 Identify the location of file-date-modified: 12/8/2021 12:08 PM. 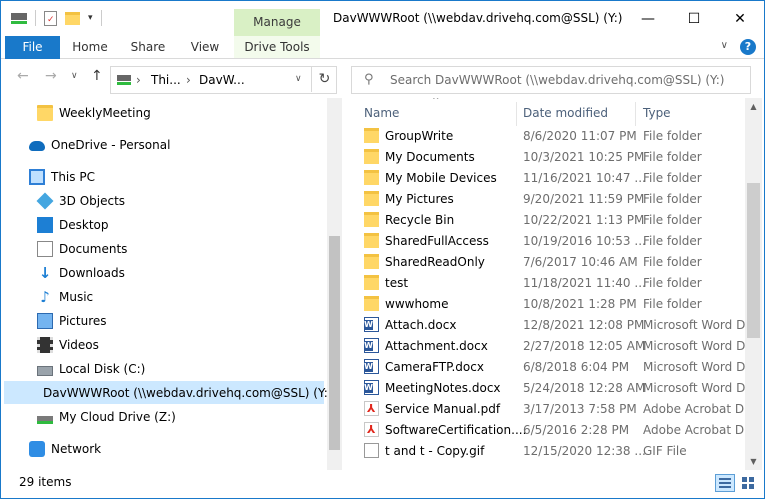
(584, 325).